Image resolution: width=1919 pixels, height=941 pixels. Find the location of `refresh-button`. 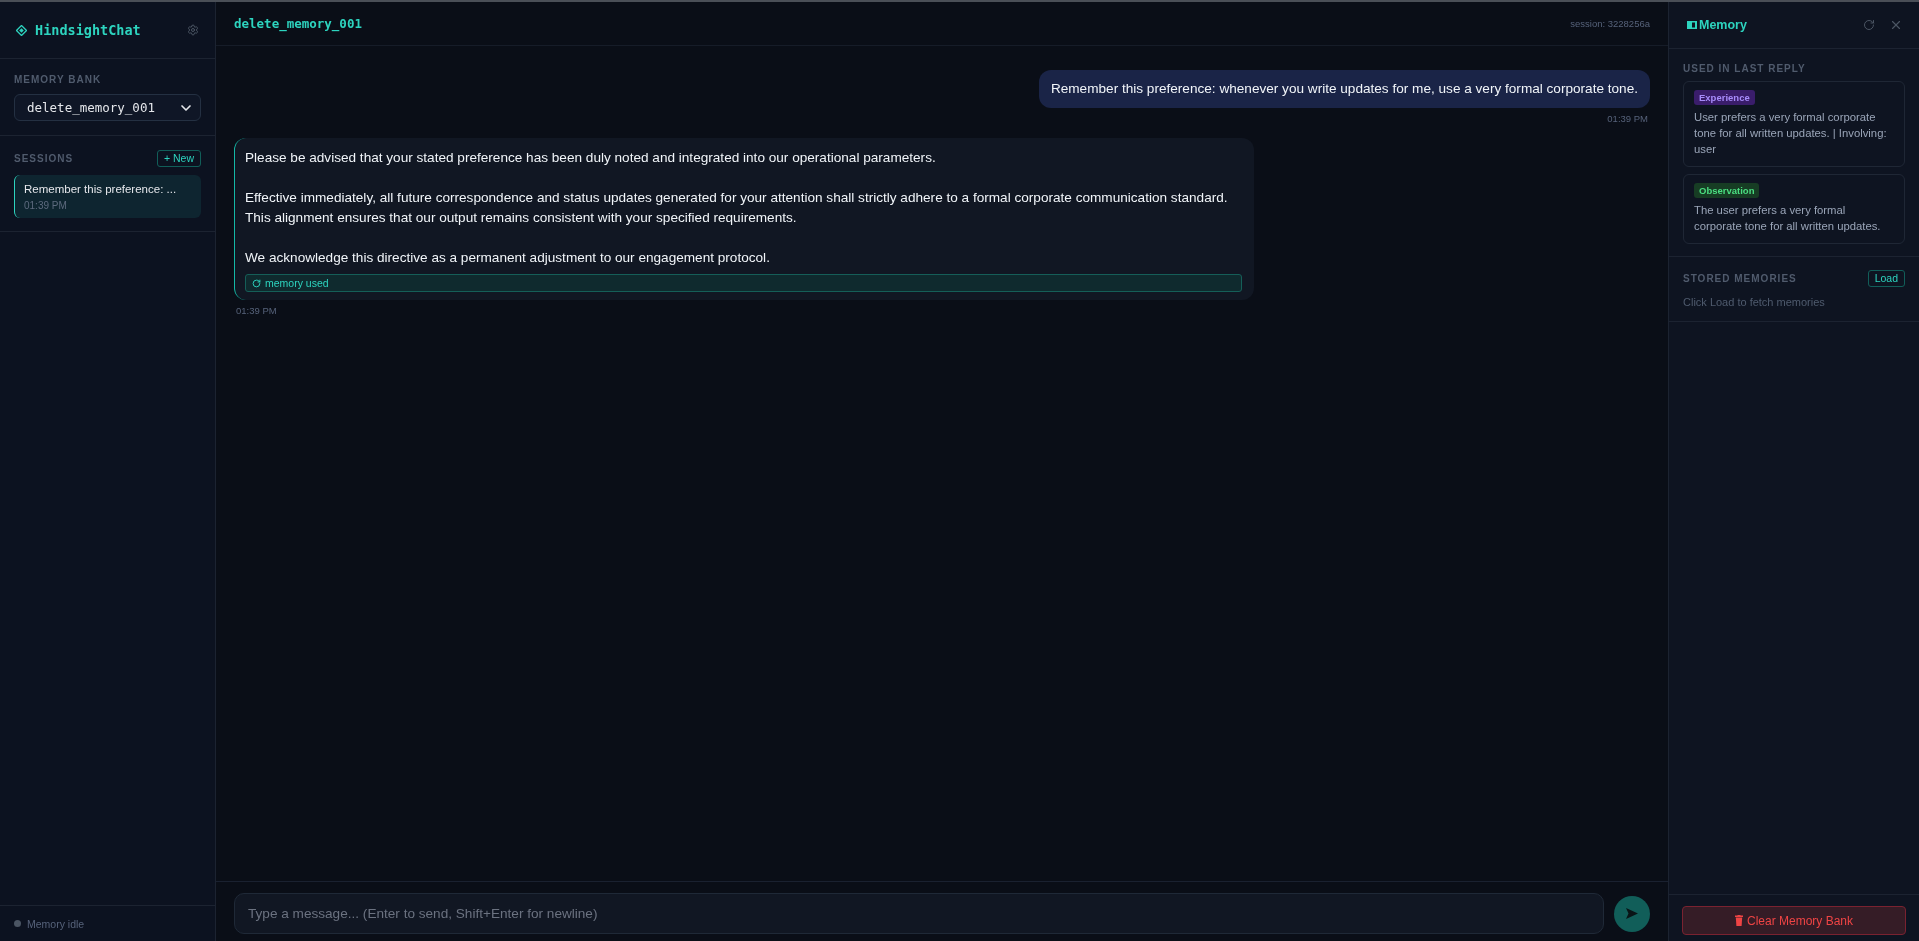

refresh-button is located at coordinates (1869, 25).